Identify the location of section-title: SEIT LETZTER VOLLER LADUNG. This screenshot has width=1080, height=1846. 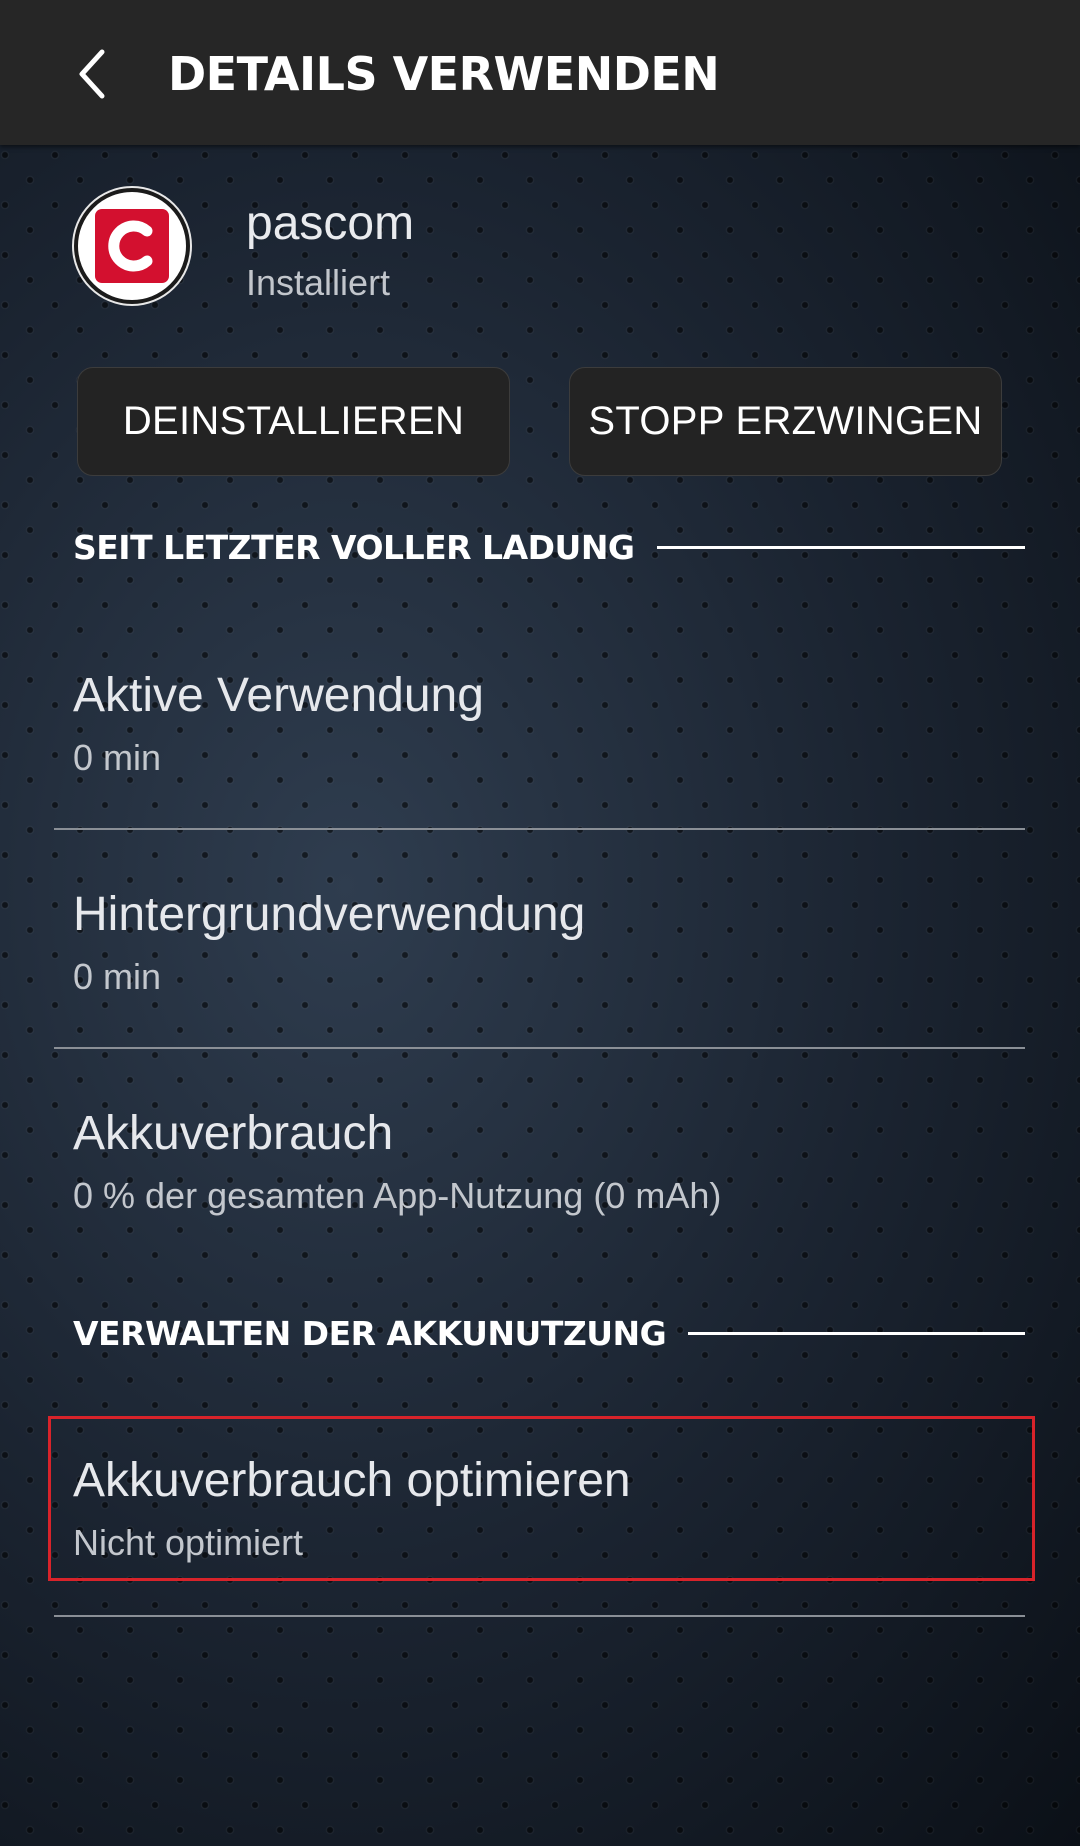
(354, 547).